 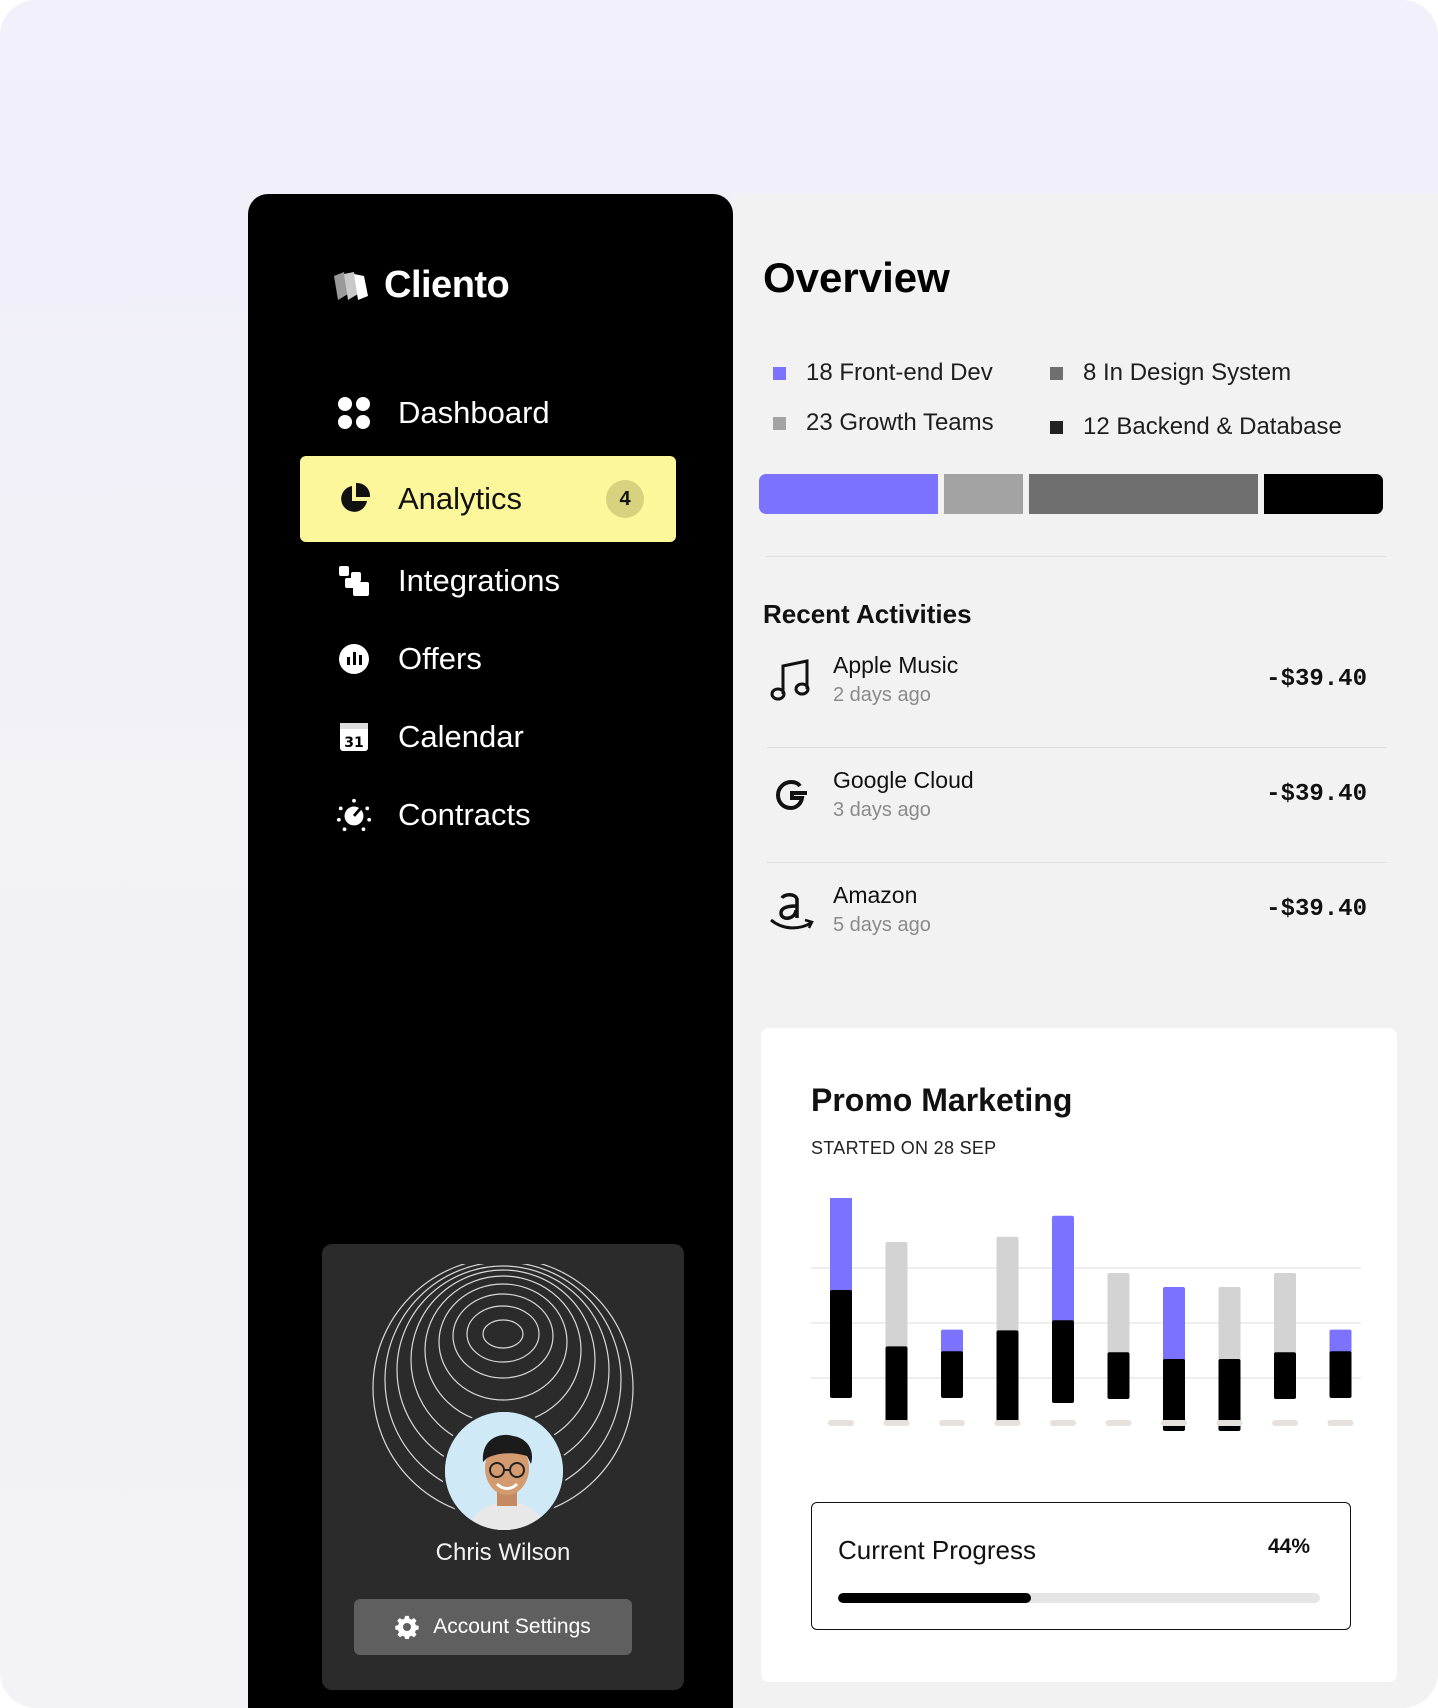 I want to click on sidebar-item-dashboard: Dashboard, so click(x=488, y=413).